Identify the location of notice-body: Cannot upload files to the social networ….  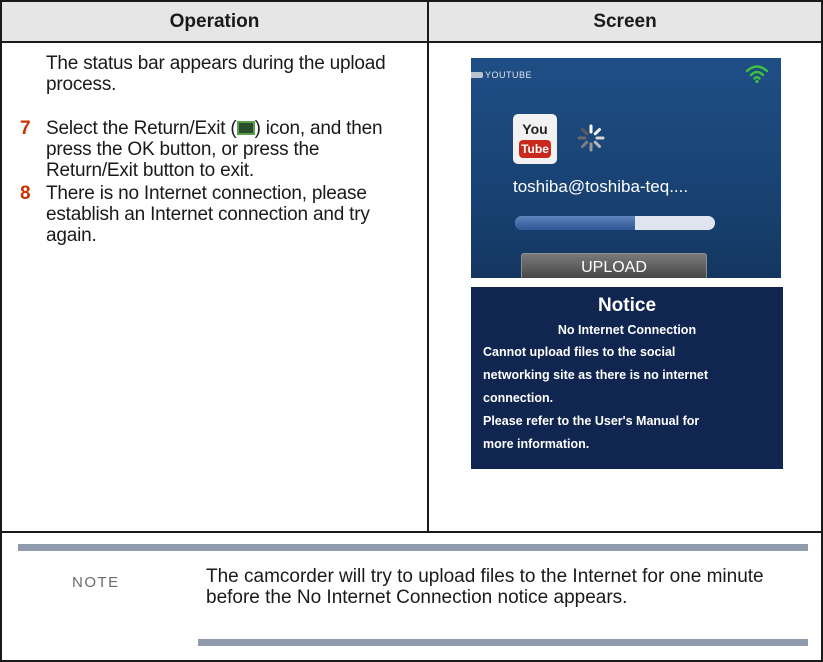
(629, 398).